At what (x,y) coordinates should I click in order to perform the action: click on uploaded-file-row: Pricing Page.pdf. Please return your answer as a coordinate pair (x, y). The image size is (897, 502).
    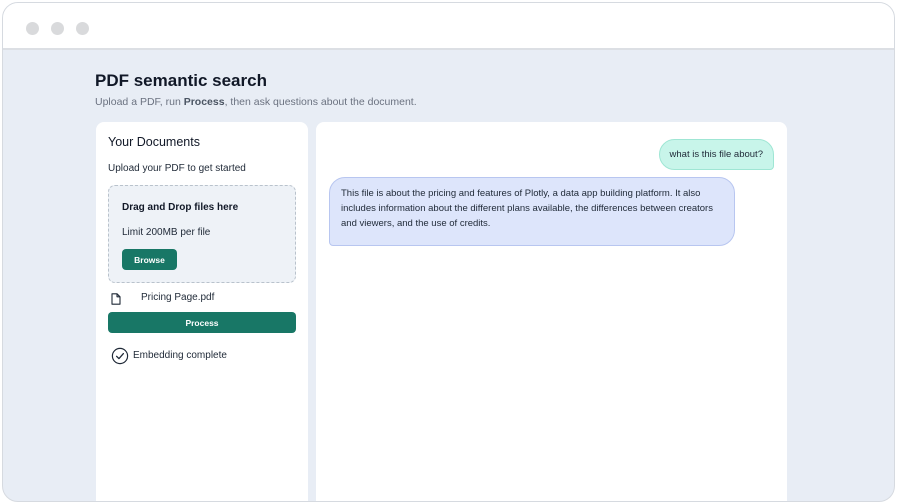
    Looking at the image, I should click on (206, 299).